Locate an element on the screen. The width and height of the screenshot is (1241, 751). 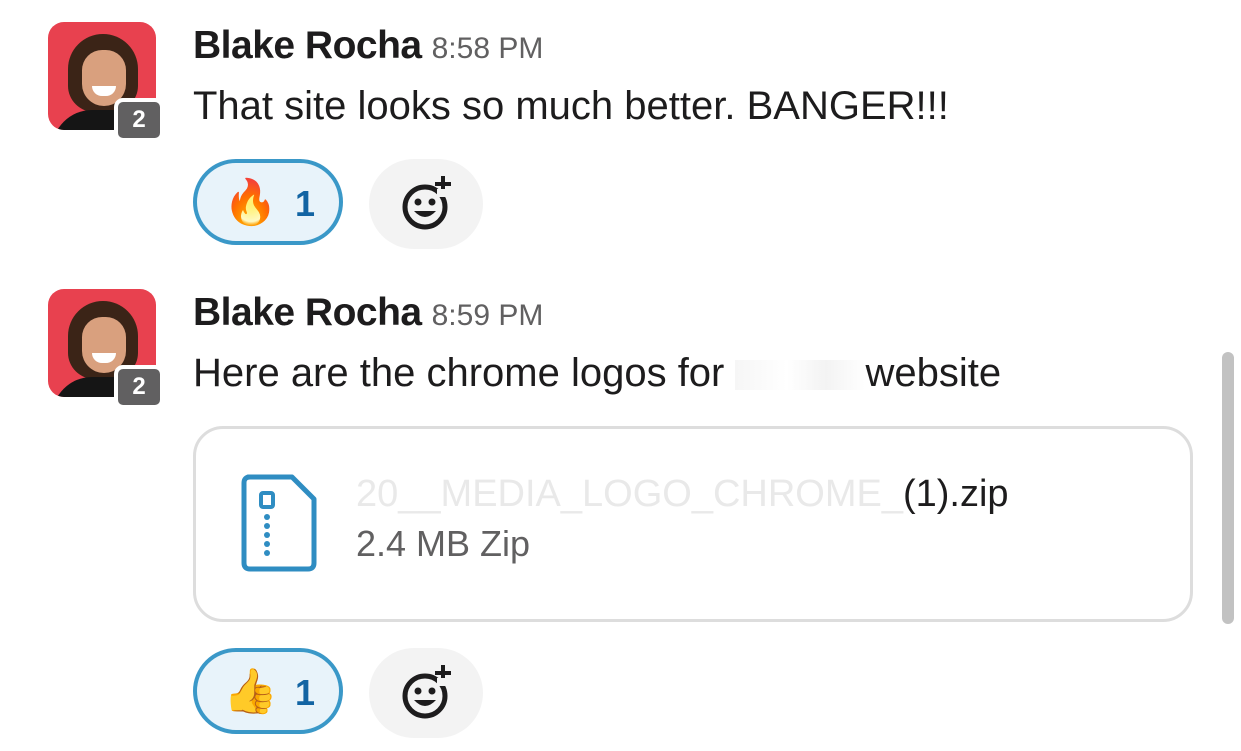
message-header: Blake Rocha 8:59 PM is located at coordinates (368, 313).